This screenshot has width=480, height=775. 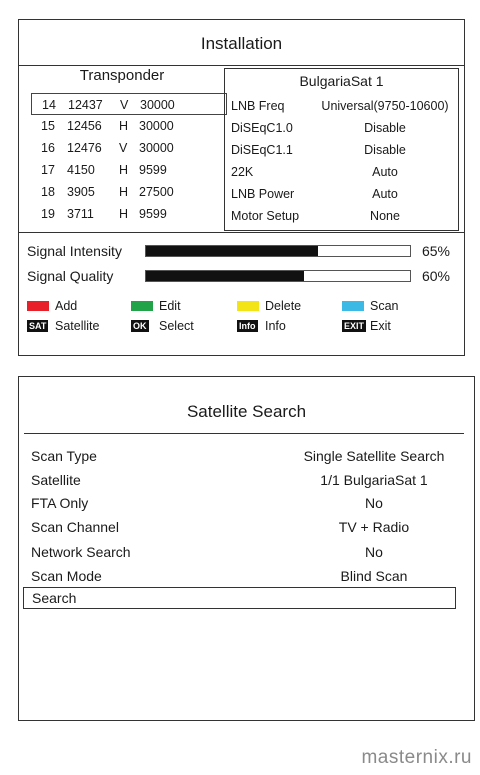 I want to click on signal-quality-bar, so click(x=278, y=276).